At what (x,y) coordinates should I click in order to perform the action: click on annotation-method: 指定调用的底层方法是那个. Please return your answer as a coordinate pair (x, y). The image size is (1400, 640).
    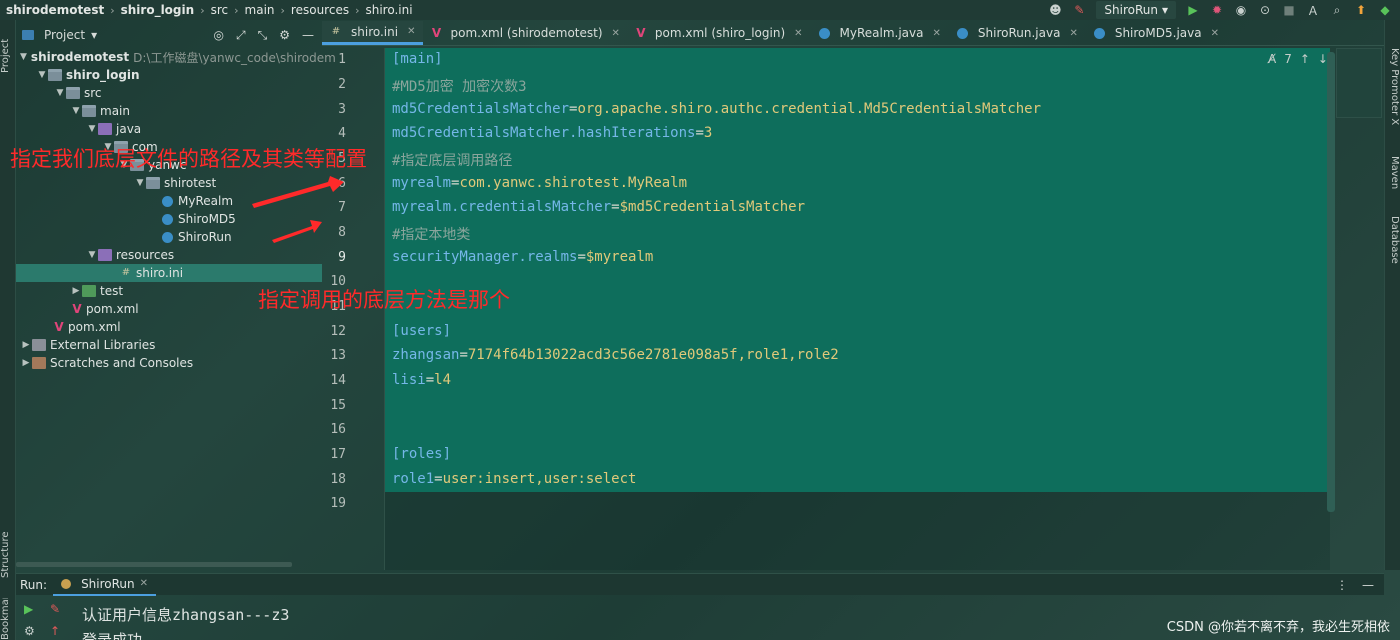
    Looking at the image, I should click on (384, 300).